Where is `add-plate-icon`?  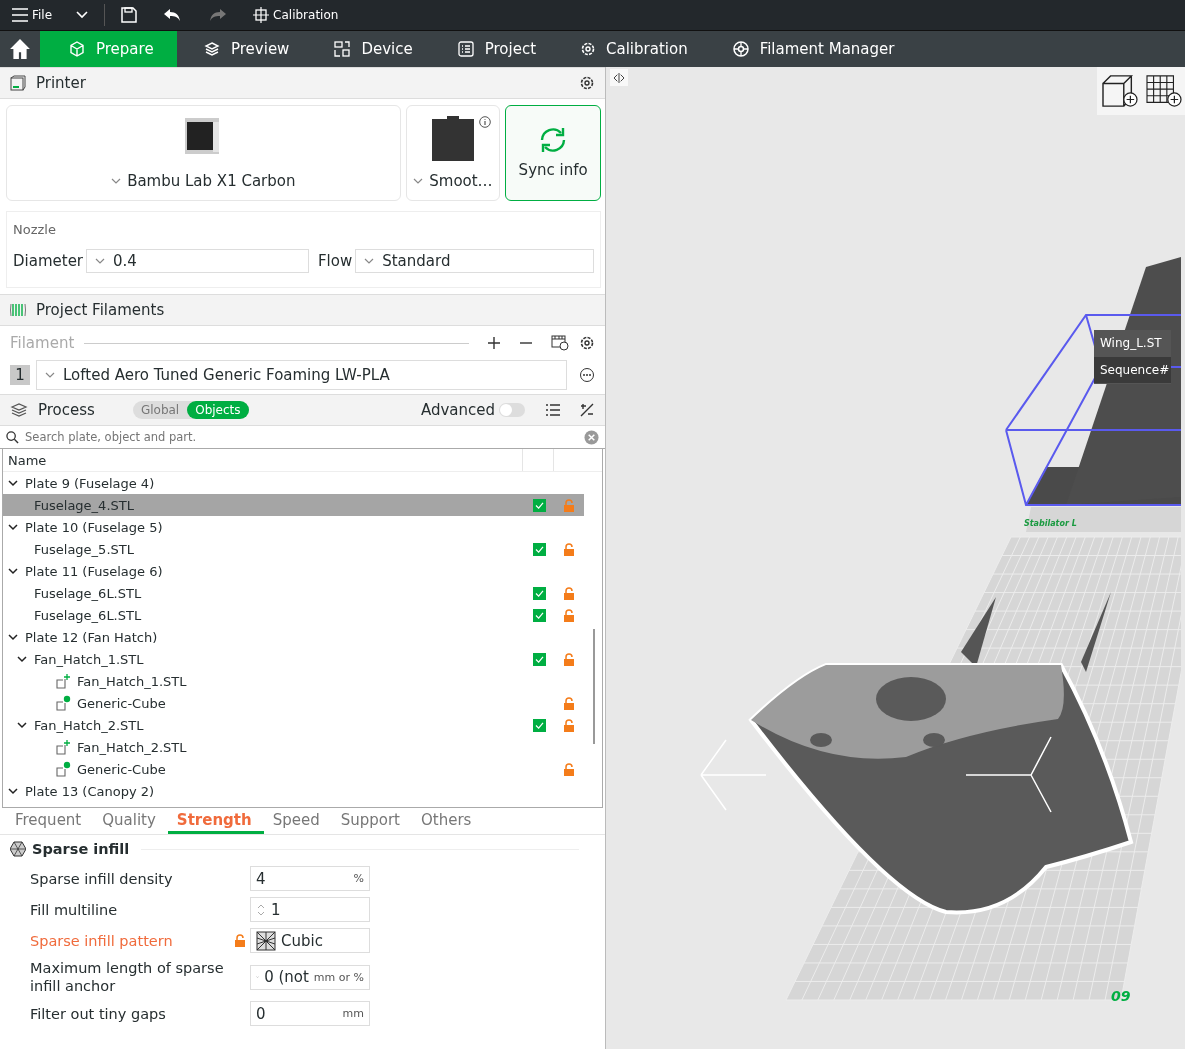 add-plate-icon is located at coordinates (1163, 91).